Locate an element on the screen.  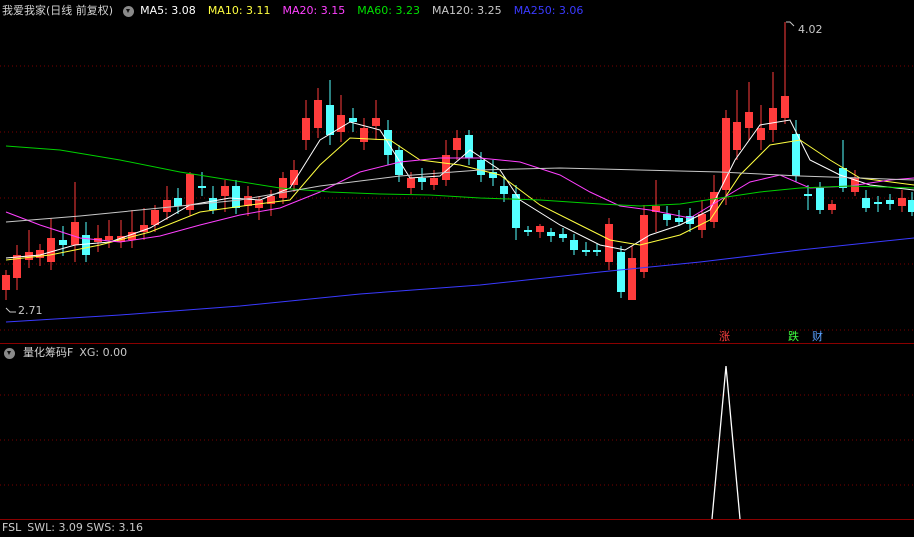
fall-tag: 跌 is located at coordinates (793, 337).